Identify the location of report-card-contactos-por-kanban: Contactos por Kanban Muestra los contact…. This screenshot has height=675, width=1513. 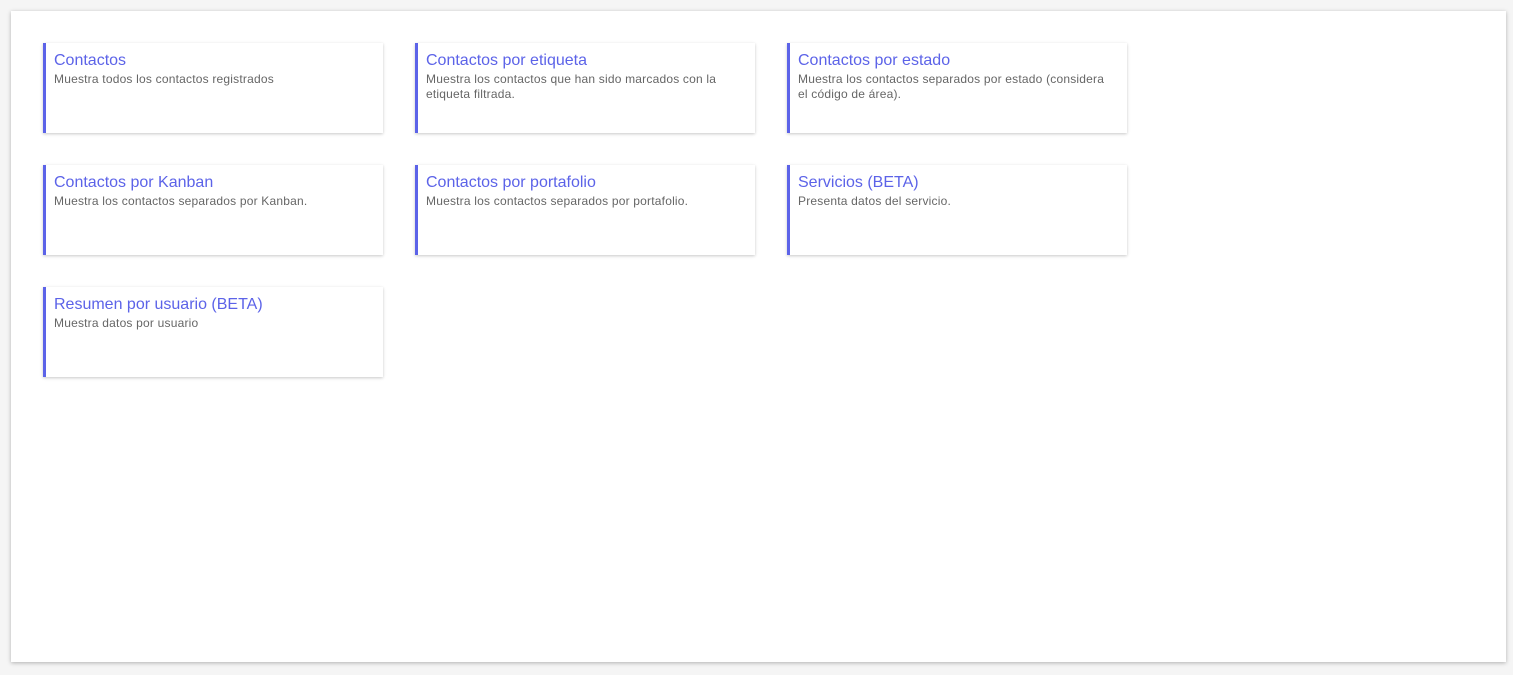
(213, 210).